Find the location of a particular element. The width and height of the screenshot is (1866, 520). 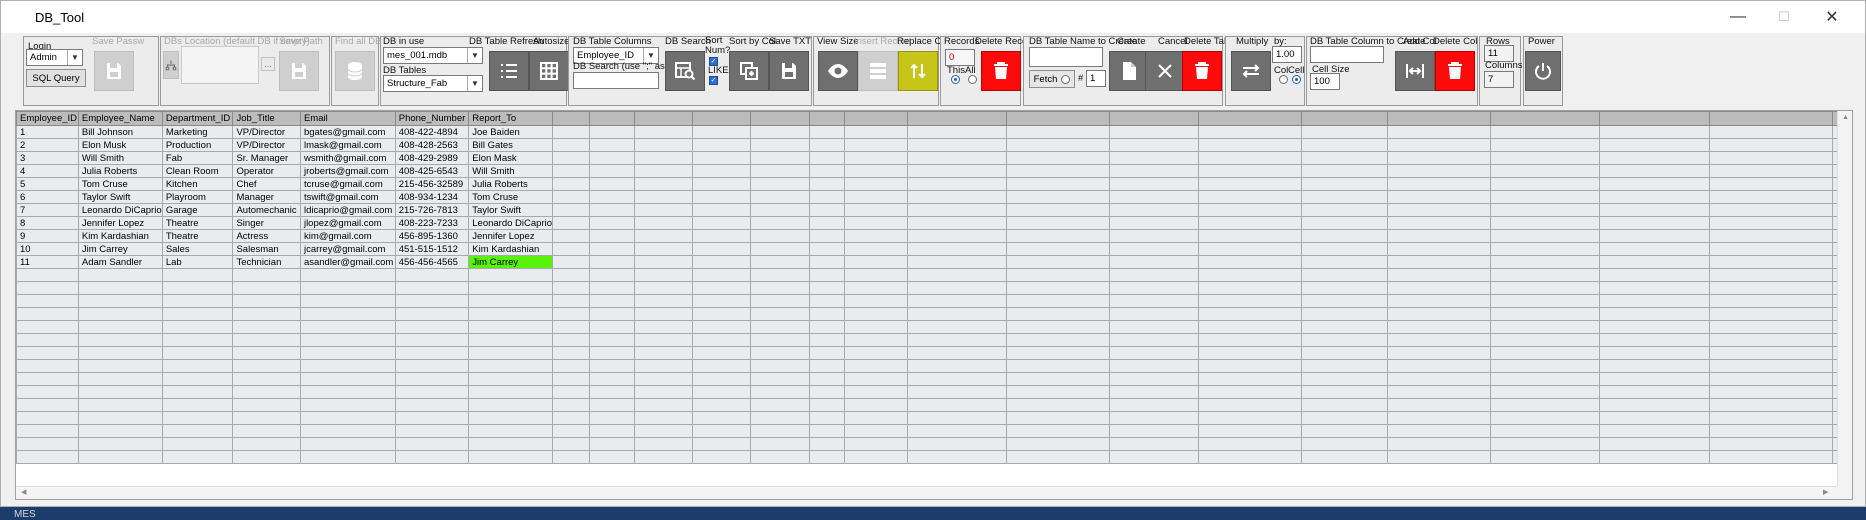

table-cell: Technician is located at coordinates (266, 262).